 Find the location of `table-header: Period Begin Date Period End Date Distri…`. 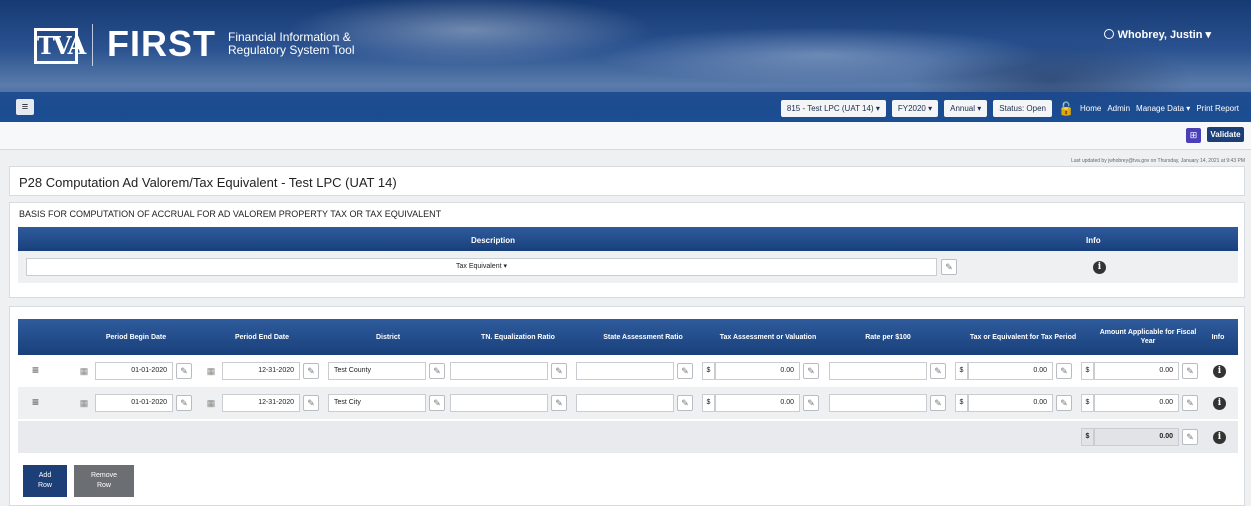

table-header: Period Begin Date Period End Date Distri… is located at coordinates (628, 337).